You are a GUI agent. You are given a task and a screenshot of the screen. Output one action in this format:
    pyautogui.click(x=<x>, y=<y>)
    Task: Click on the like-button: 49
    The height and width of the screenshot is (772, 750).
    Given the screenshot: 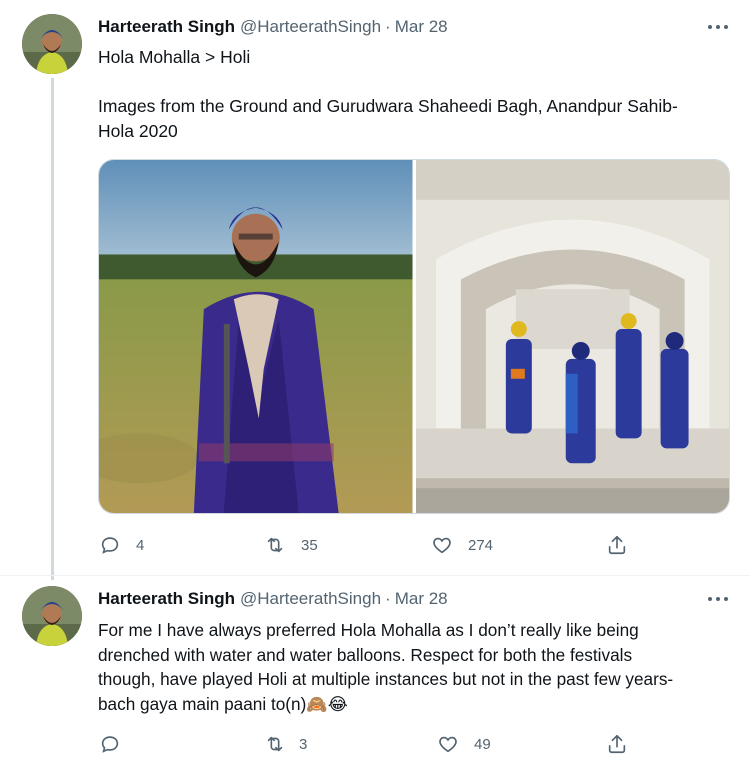 What is the action you would take?
    pyautogui.click(x=463, y=744)
    